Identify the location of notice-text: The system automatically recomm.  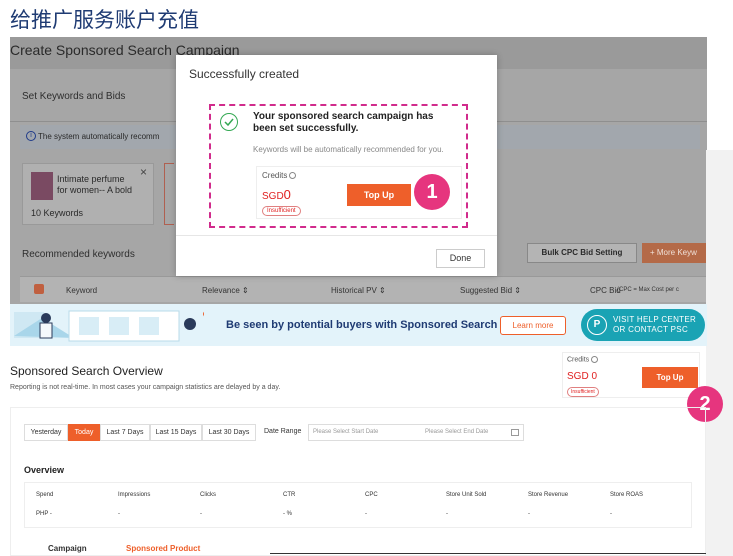
(99, 136).